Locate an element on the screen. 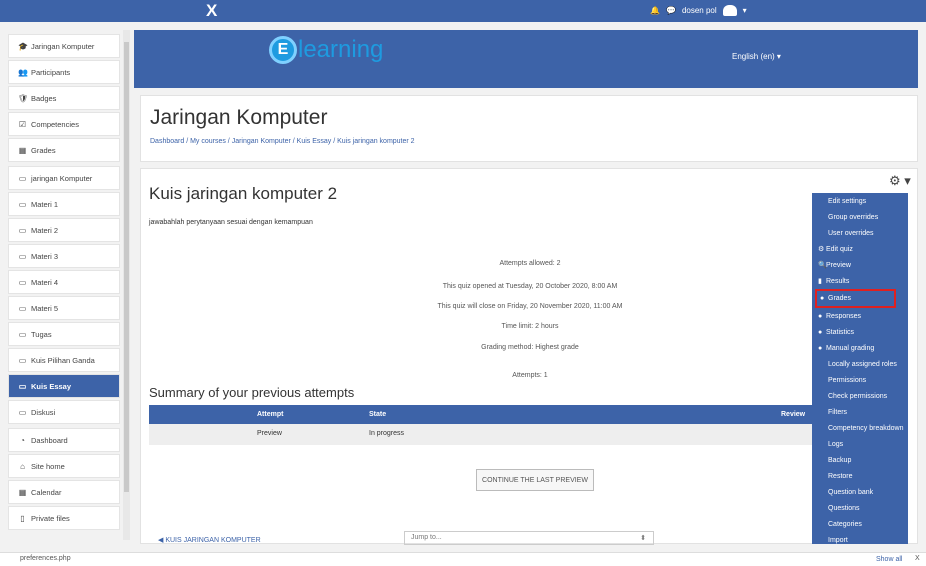 This screenshot has height=566, width=926. menu-item-label: Categories is located at coordinates (845, 524).